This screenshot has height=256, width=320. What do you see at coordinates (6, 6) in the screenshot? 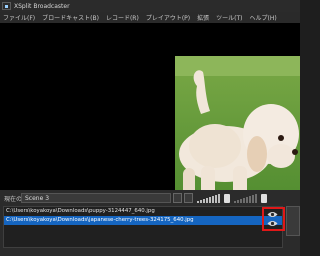
I see `app-logo-icon` at bounding box center [6, 6].